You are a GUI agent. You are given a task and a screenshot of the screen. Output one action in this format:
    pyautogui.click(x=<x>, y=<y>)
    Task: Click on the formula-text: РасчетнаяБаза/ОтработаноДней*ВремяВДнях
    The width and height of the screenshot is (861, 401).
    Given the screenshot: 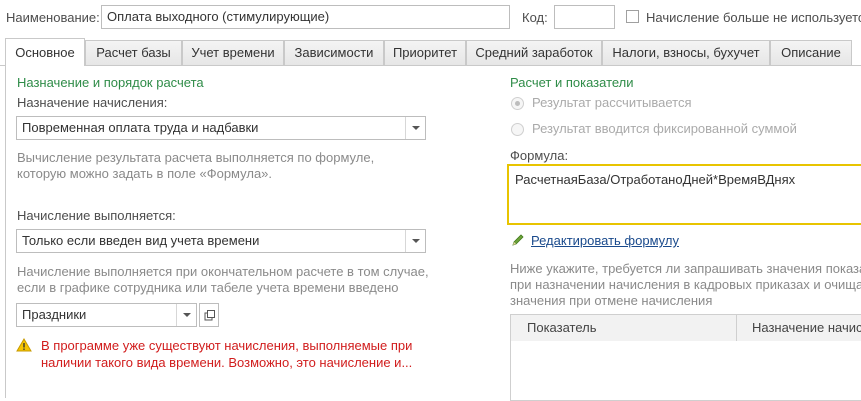 What is the action you would take?
    pyautogui.click(x=655, y=179)
    